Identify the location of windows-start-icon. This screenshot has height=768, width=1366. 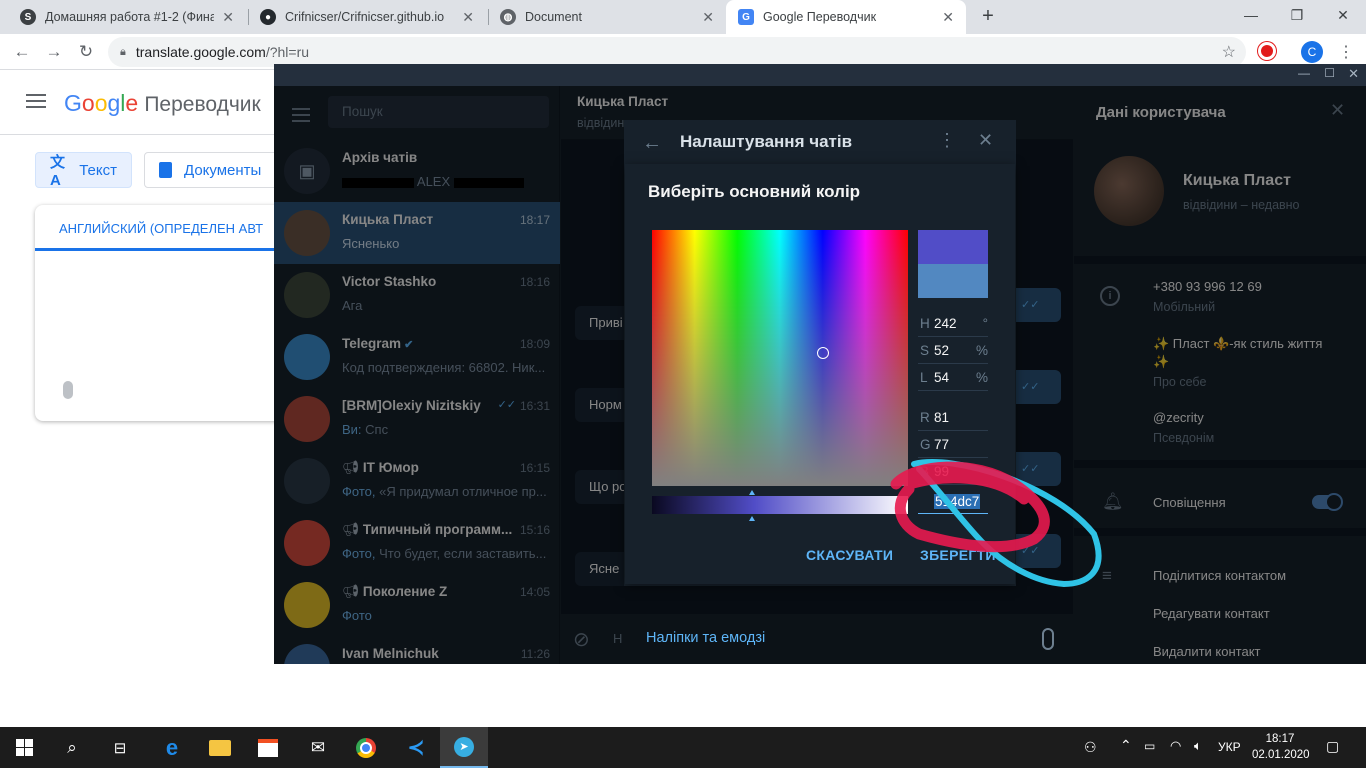
(24, 747).